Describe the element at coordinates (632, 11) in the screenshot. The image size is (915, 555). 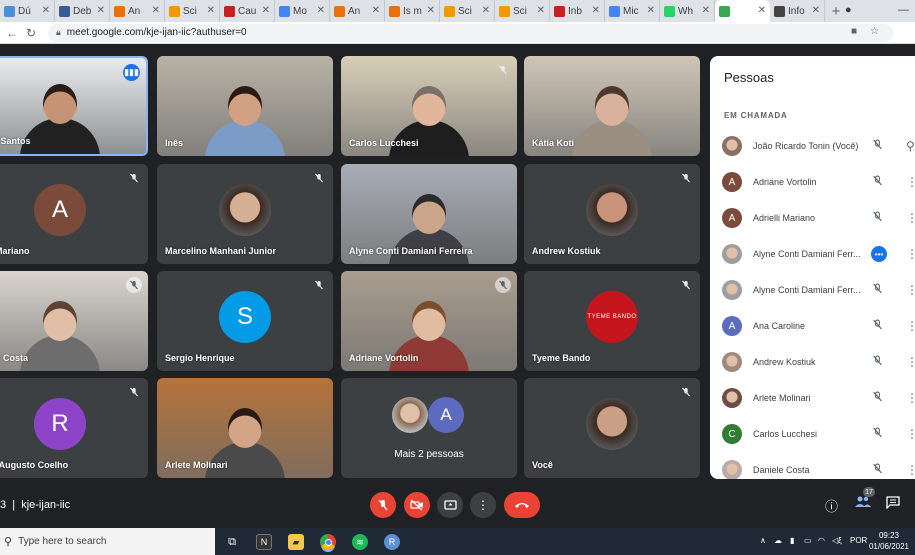
I see `browser-tab: Mic ✕` at that location.